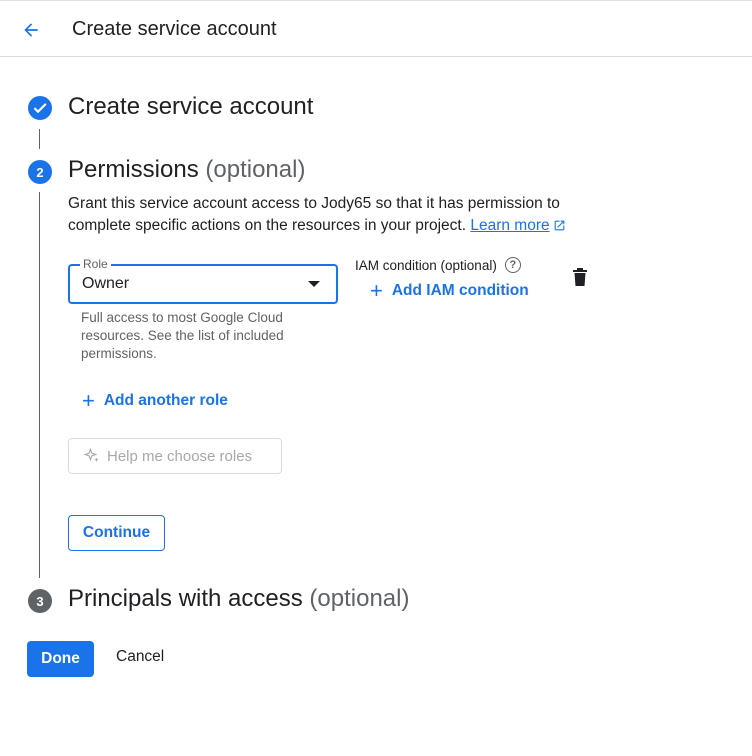 This screenshot has width=752, height=756. I want to click on delete-role-button, so click(580, 279).